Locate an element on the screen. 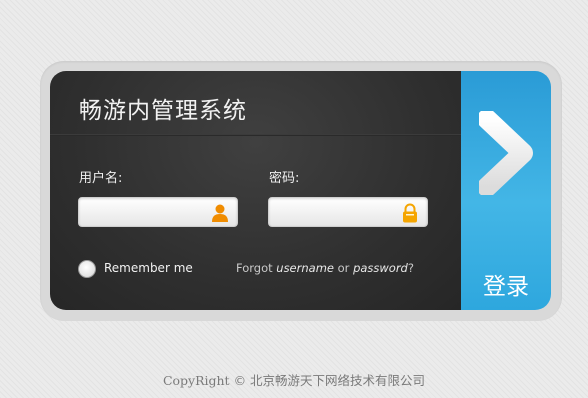  remember-me-radio is located at coordinates (87, 269).